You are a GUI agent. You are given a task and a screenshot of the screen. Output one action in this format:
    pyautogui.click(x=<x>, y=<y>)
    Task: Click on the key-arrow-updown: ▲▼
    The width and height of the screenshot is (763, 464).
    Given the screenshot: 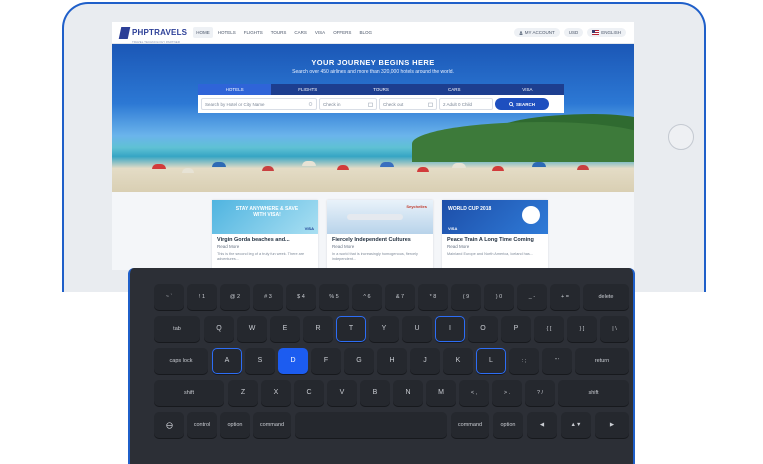 What is the action you would take?
    pyautogui.click(x=576, y=425)
    